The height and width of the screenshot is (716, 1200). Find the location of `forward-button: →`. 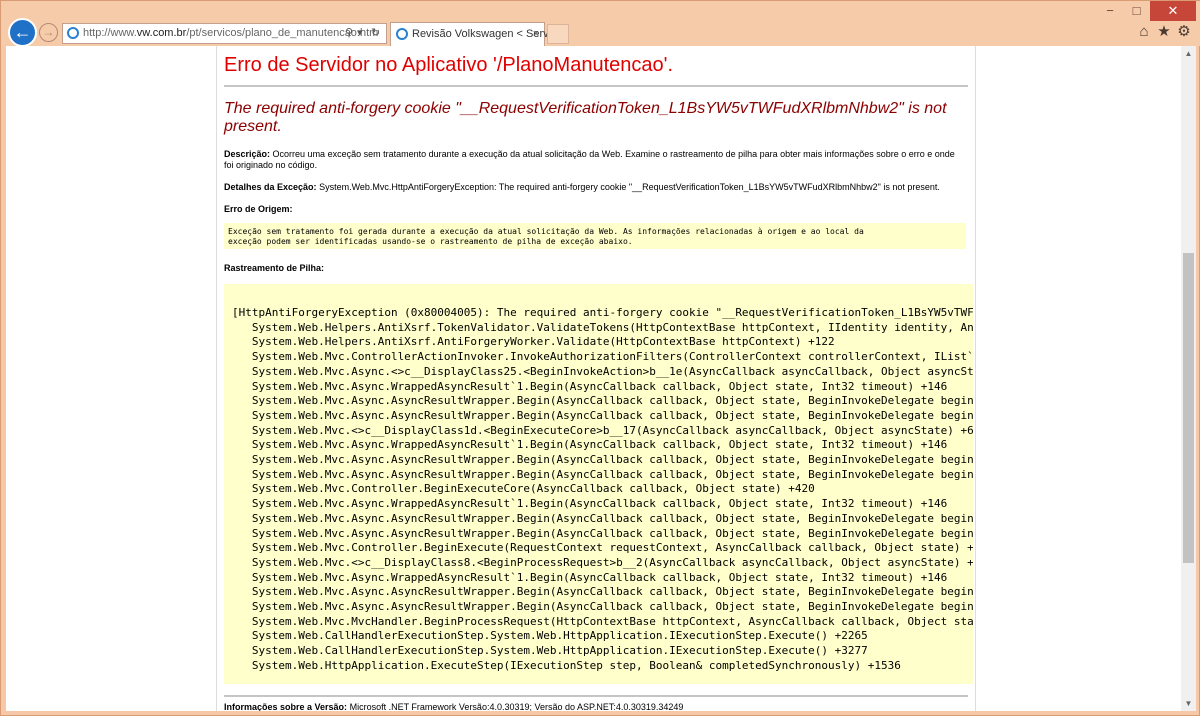

forward-button: → is located at coordinates (48, 32).